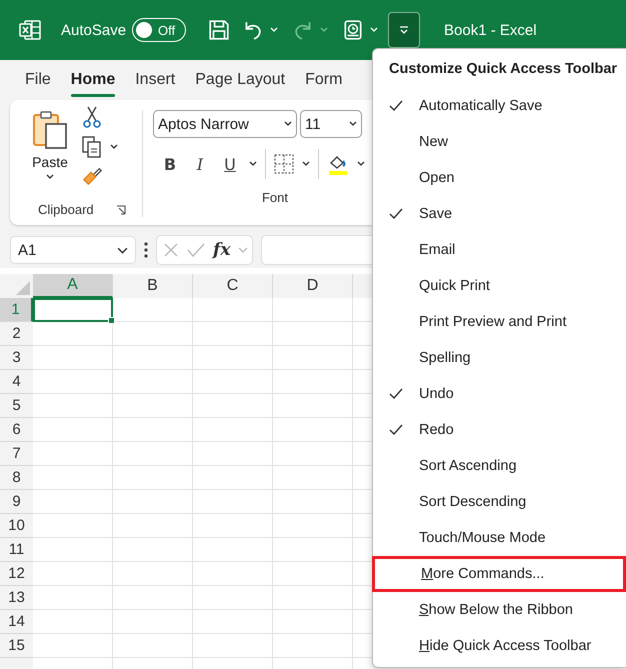  What do you see at coordinates (16, 454) in the screenshot?
I see `row-header: 7` at bounding box center [16, 454].